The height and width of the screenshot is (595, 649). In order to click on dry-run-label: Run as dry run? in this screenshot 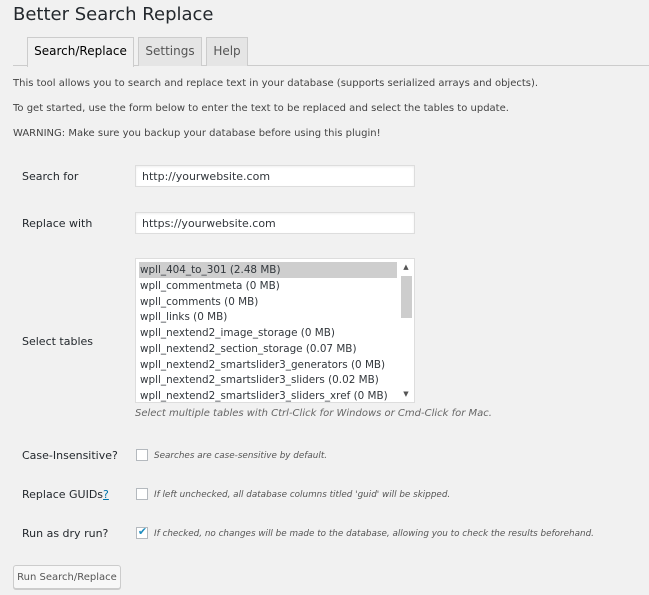, I will do `click(65, 533)`.